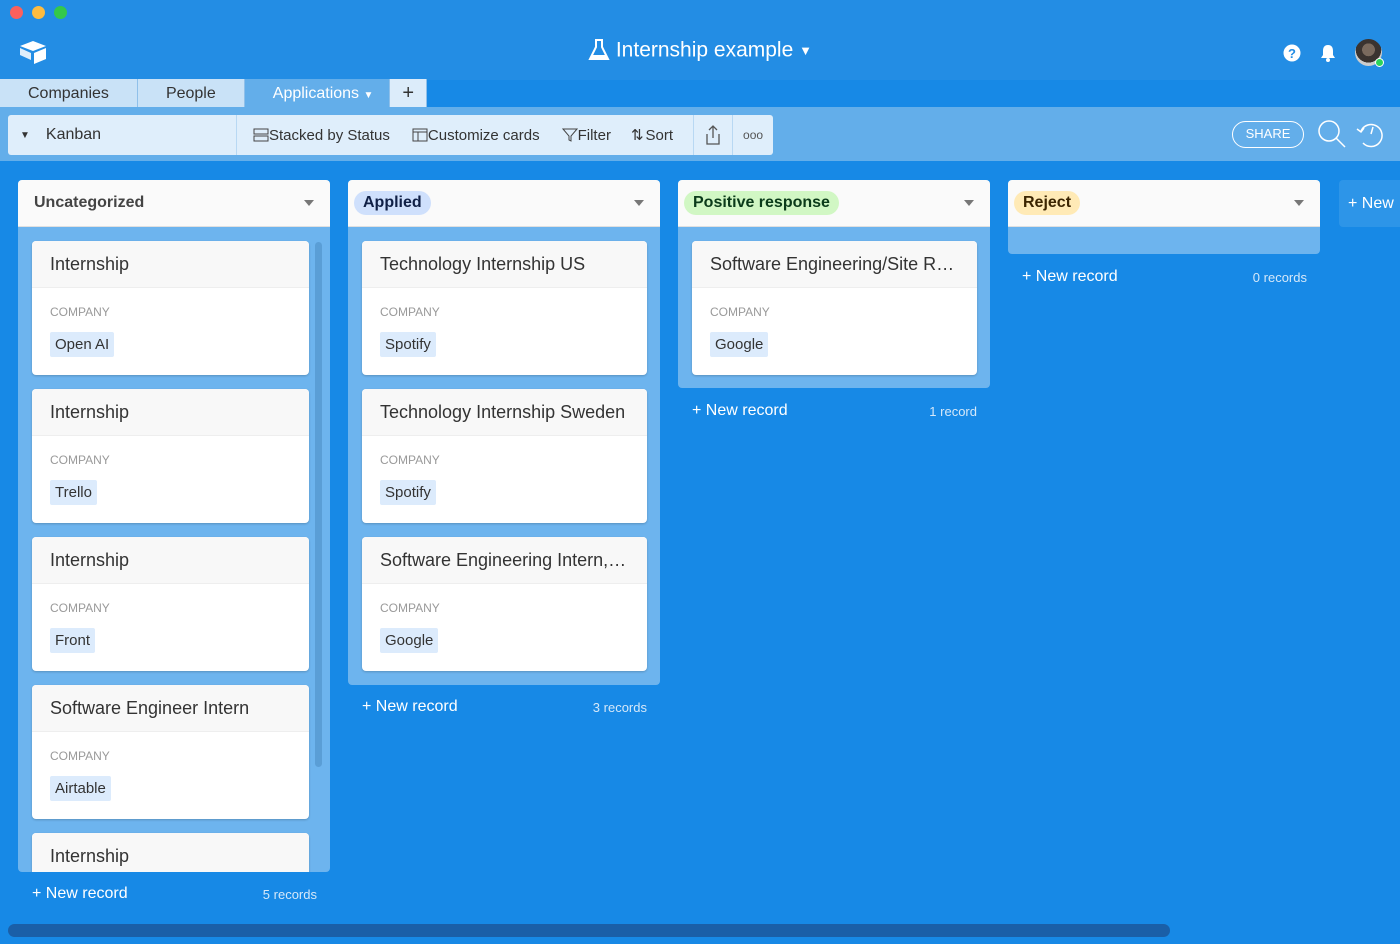  What do you see at coordinates (483, 135) in the screenshot?
I see `customize-label: Customize cards` at bounding box center [483, 135].